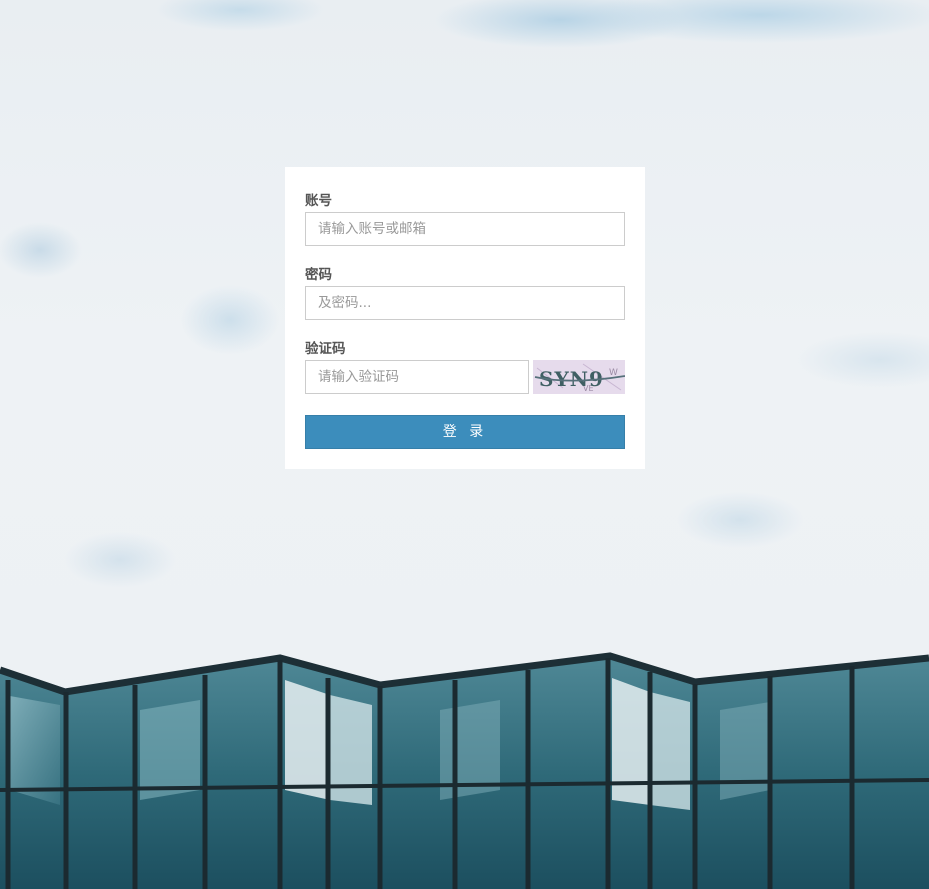 This screenshot has height=889, width=929. I want to click on captcha-label: 验证码, so click(325, 349).